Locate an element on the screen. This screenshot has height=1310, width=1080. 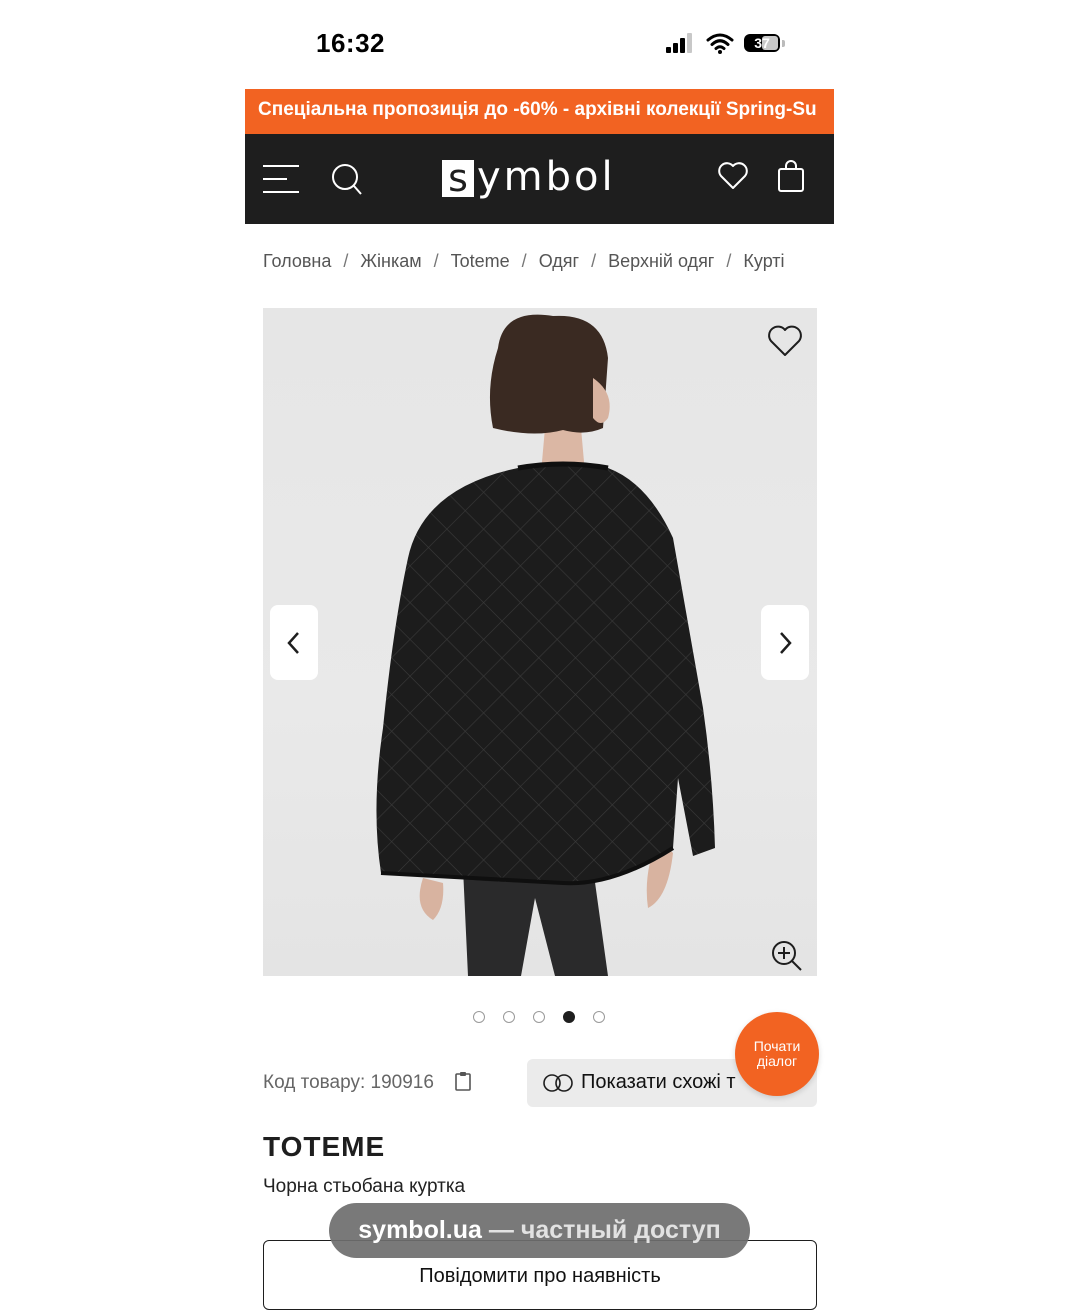
chevron-right-icon is located at coordinates (786, 643).